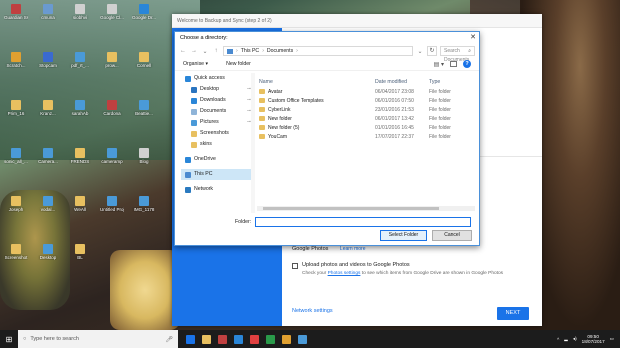  What do you see at coordinates (453, 64) in the screenshot?
I see `preview-pane-icon` at bounding box center [453, 64].